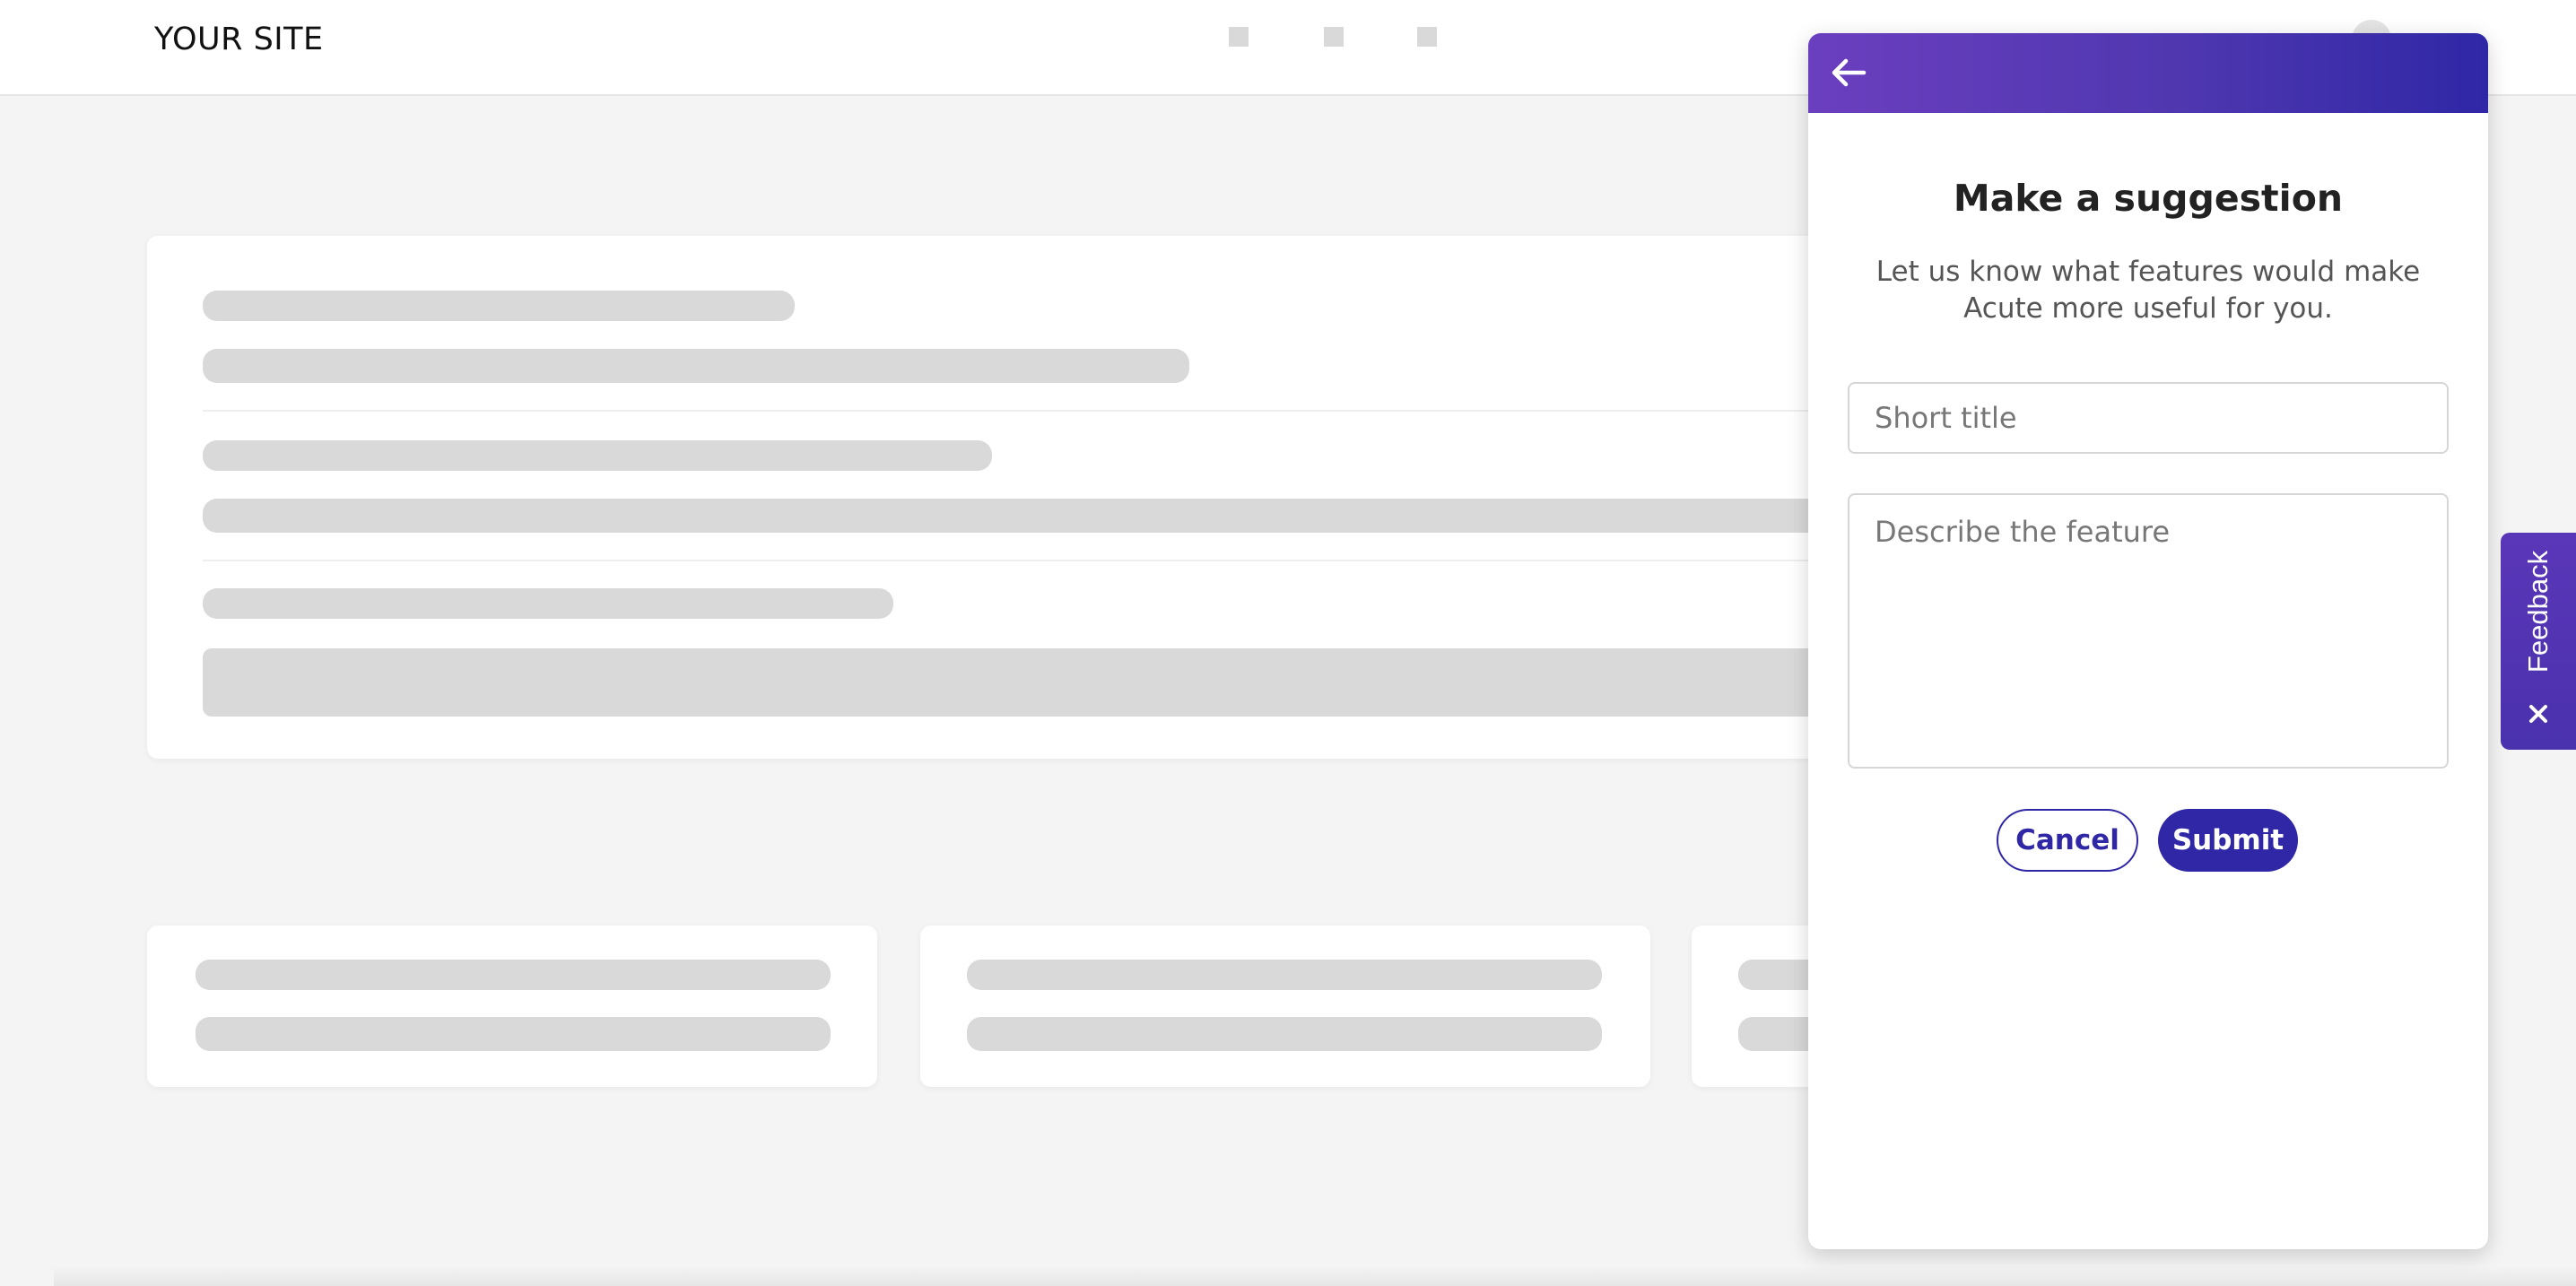 The width and height of the screenshot is (2576, 1286). Describe the element at coordinates (1099, 682) in the screenshot. I see `skeleton-block` at that location.